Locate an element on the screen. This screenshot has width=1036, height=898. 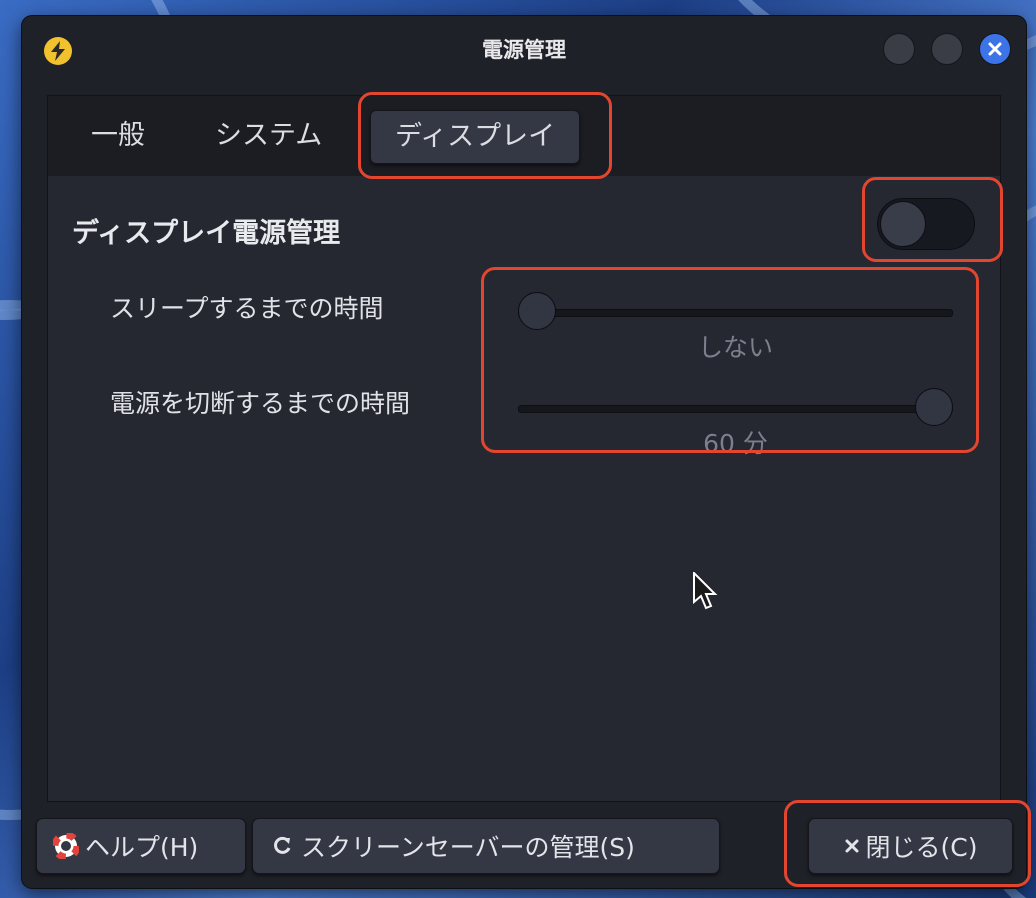
close-icon is located at coordinates (995, 49).